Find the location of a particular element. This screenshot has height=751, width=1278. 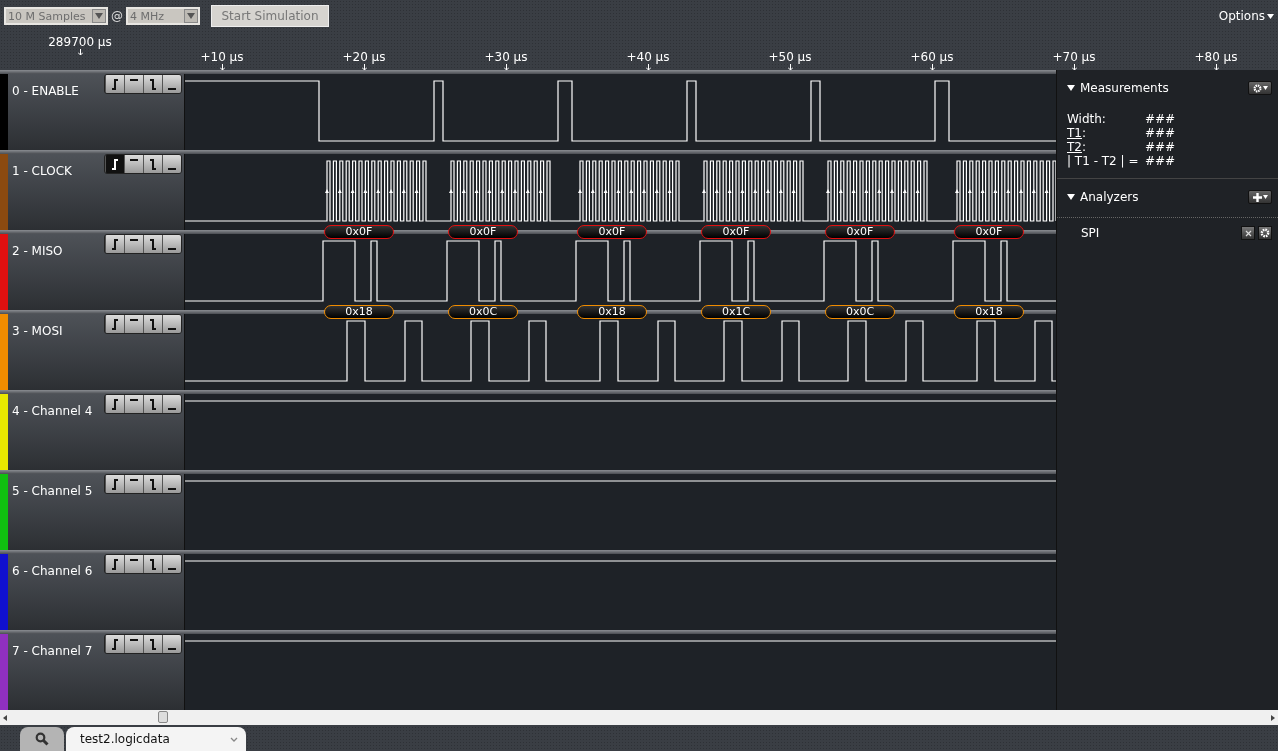

options-menu: Options is located at coordinates (1246, 16).